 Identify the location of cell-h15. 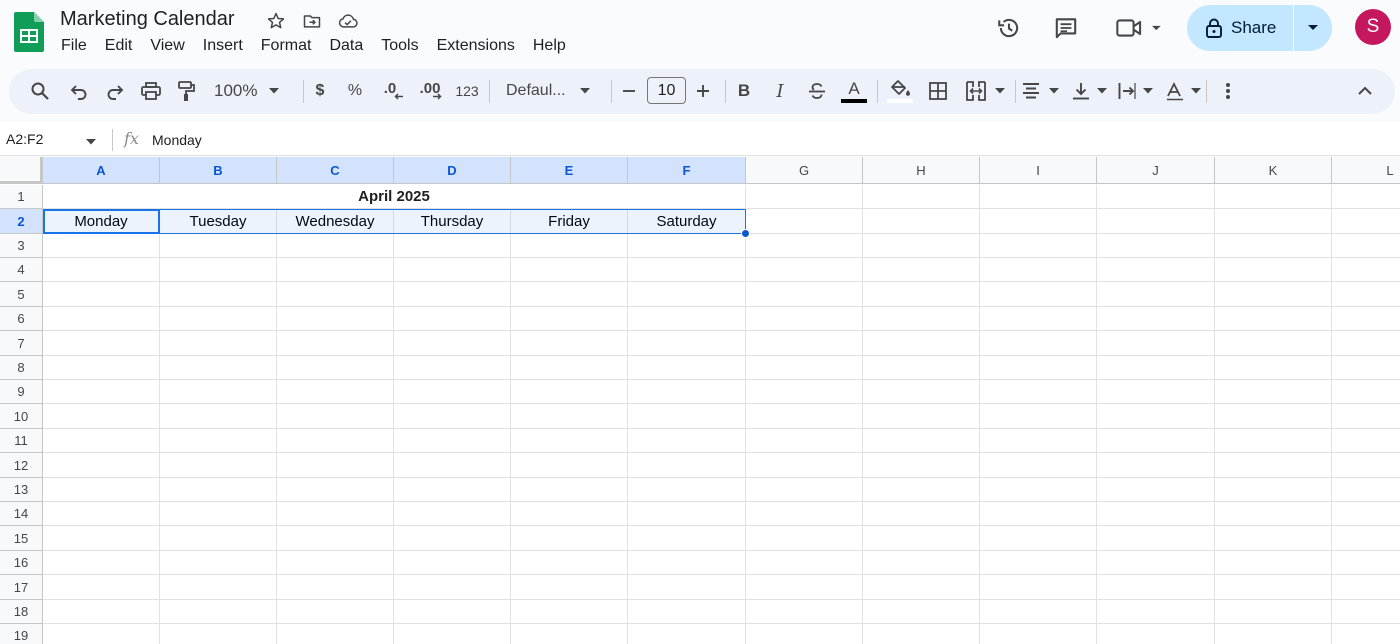
(921, 538).